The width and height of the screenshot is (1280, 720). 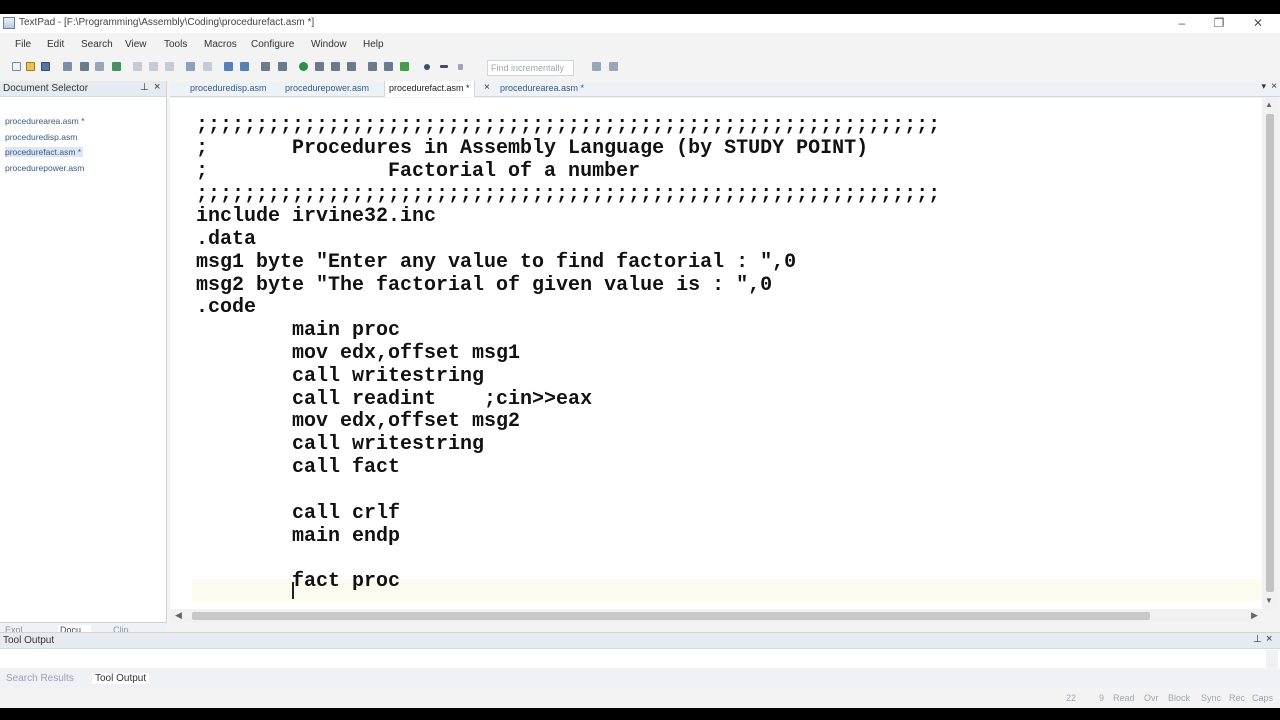 What do you see at coordinates (640, 650) in the screenshot?
I see `tool-output-panel: Tool Output ⊥ ×` at bounding box center [640, 650].